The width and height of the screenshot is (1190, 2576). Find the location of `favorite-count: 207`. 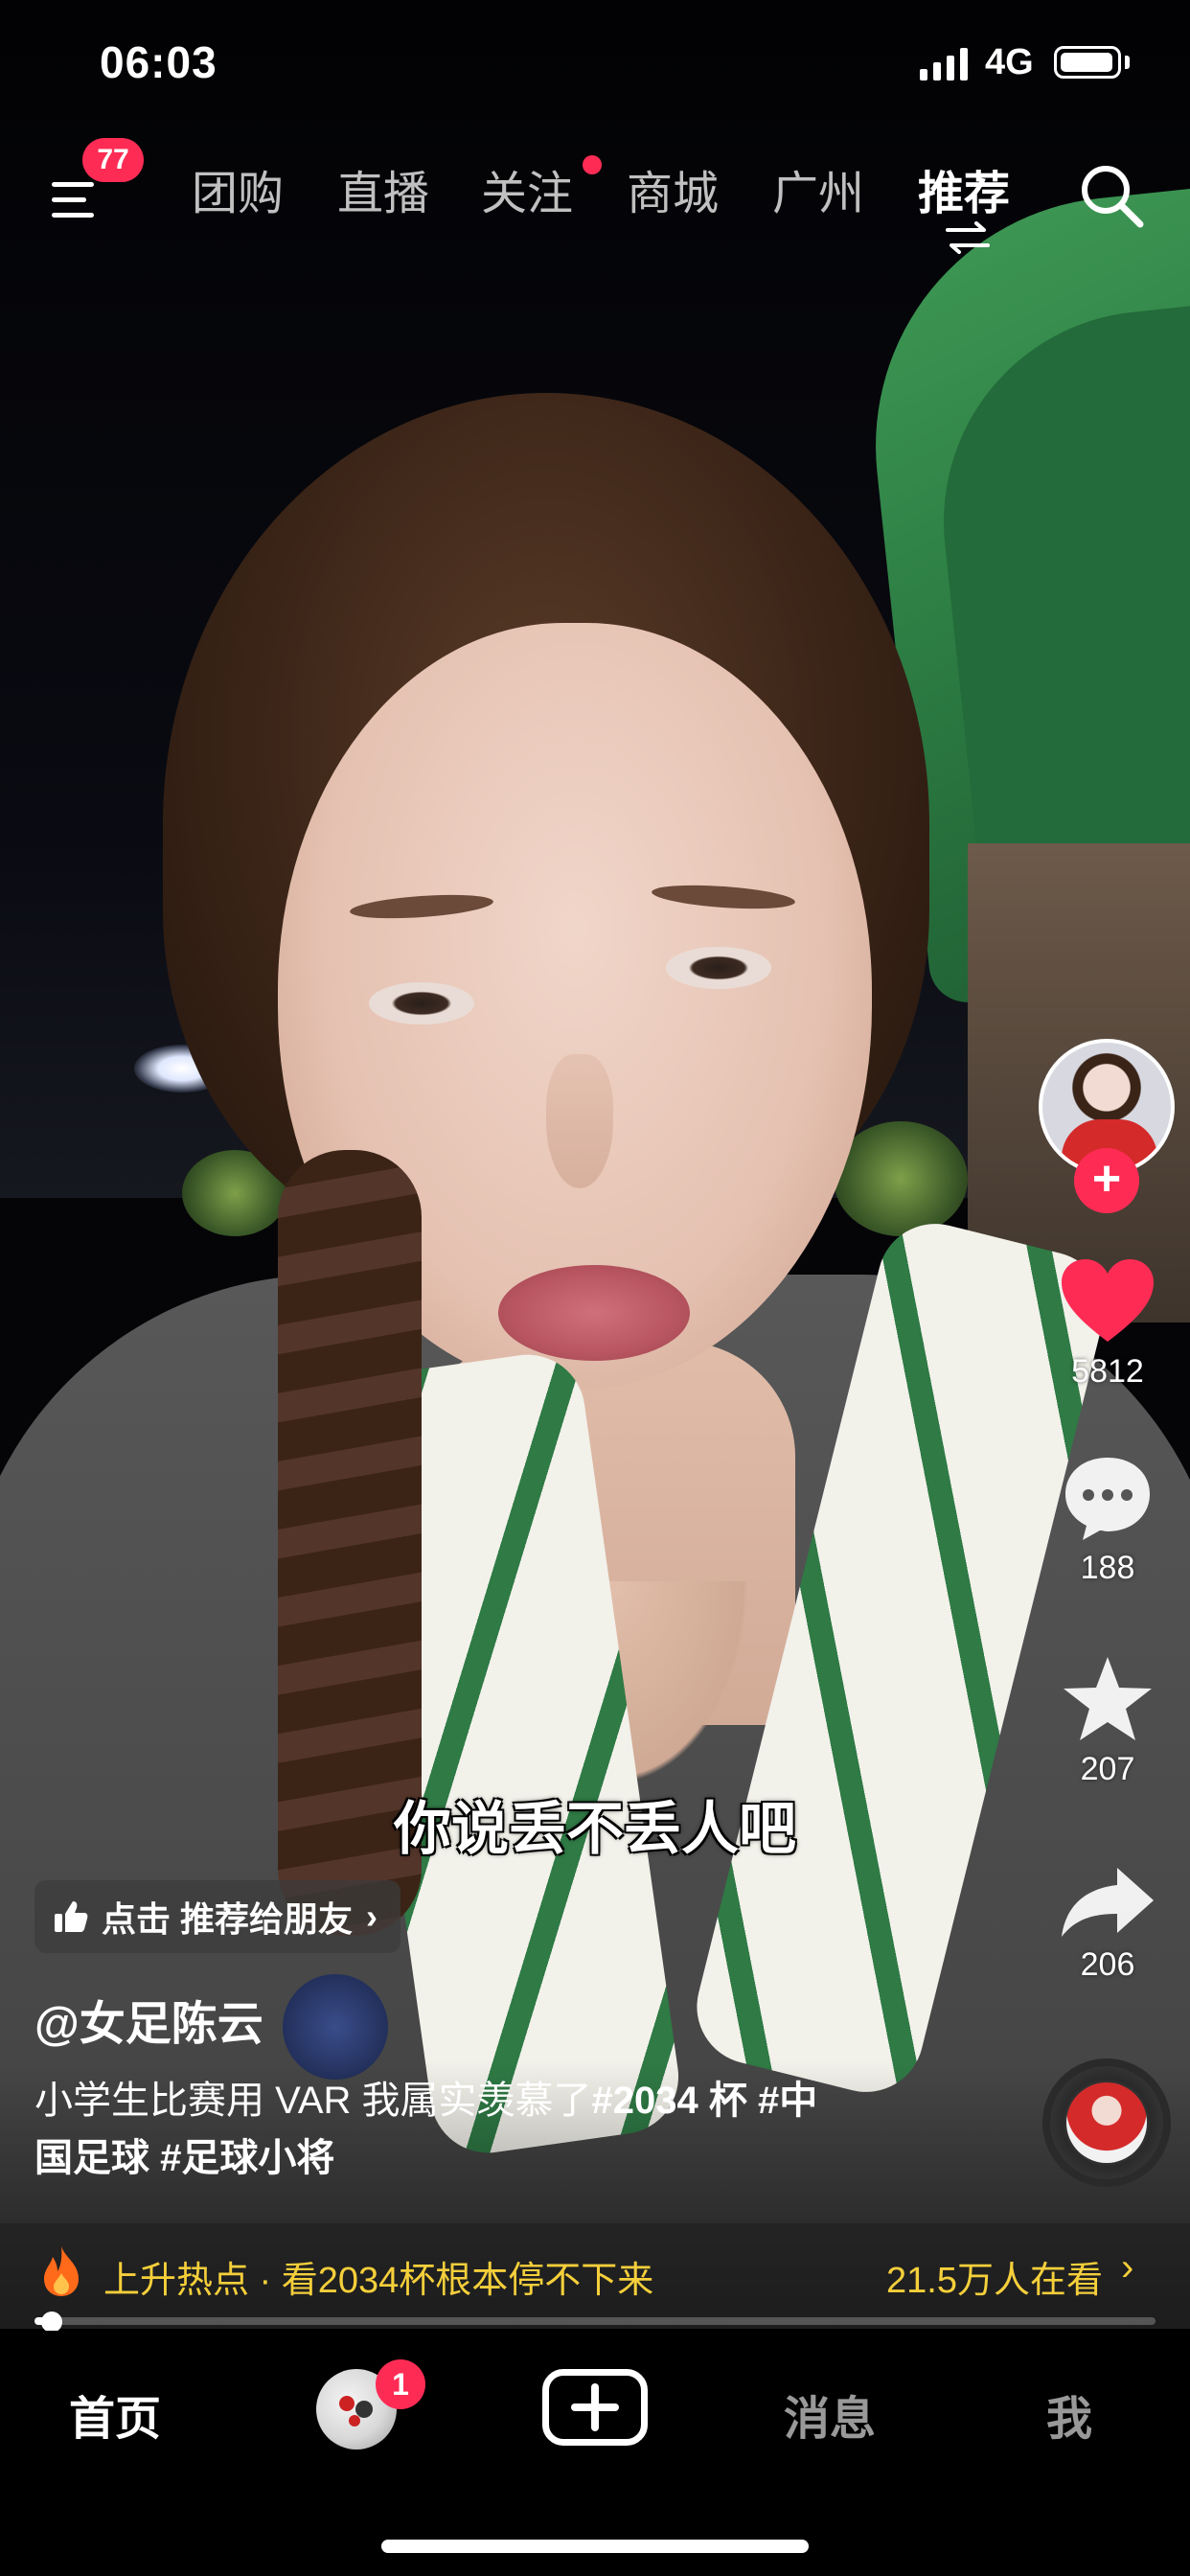

favorite-count: 207 is located at coordinates (1107, 1769).